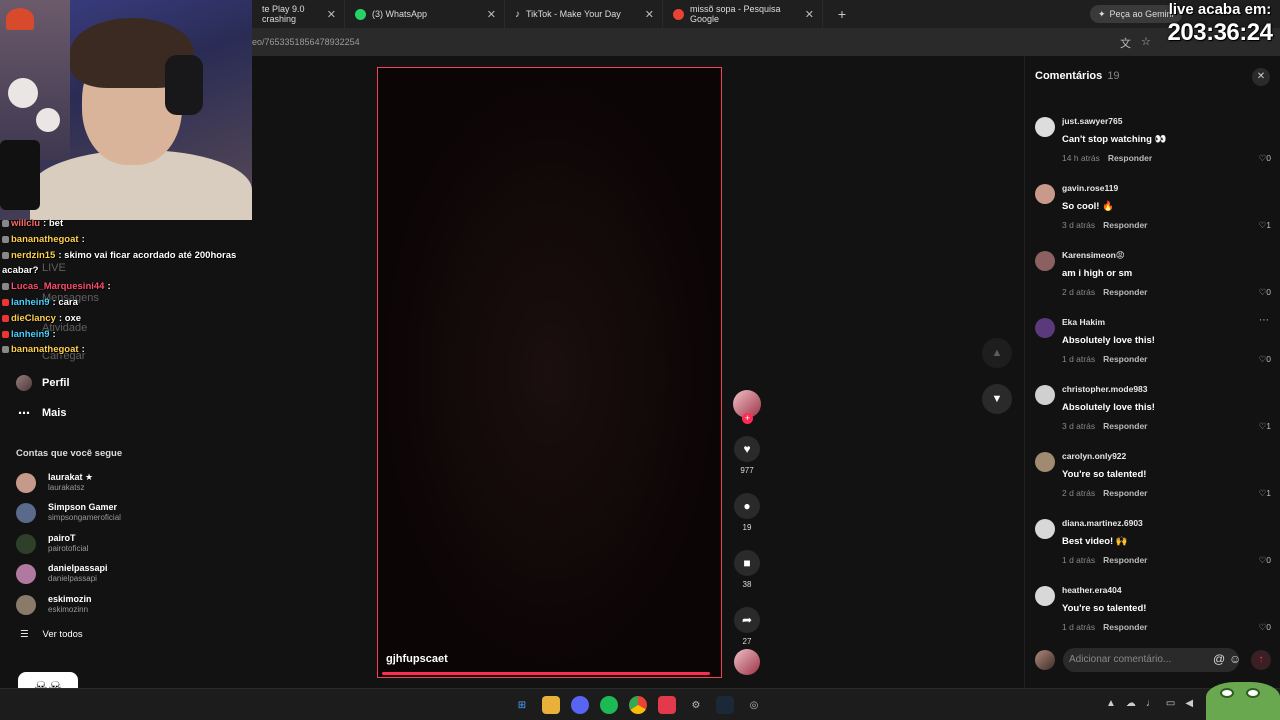 This screenshot has height=720, width=1280. What do you see at coordinates (1261, 660) in the screenshot?
I see `send-comment-button: ↑` at bounding box center [1261, 660].